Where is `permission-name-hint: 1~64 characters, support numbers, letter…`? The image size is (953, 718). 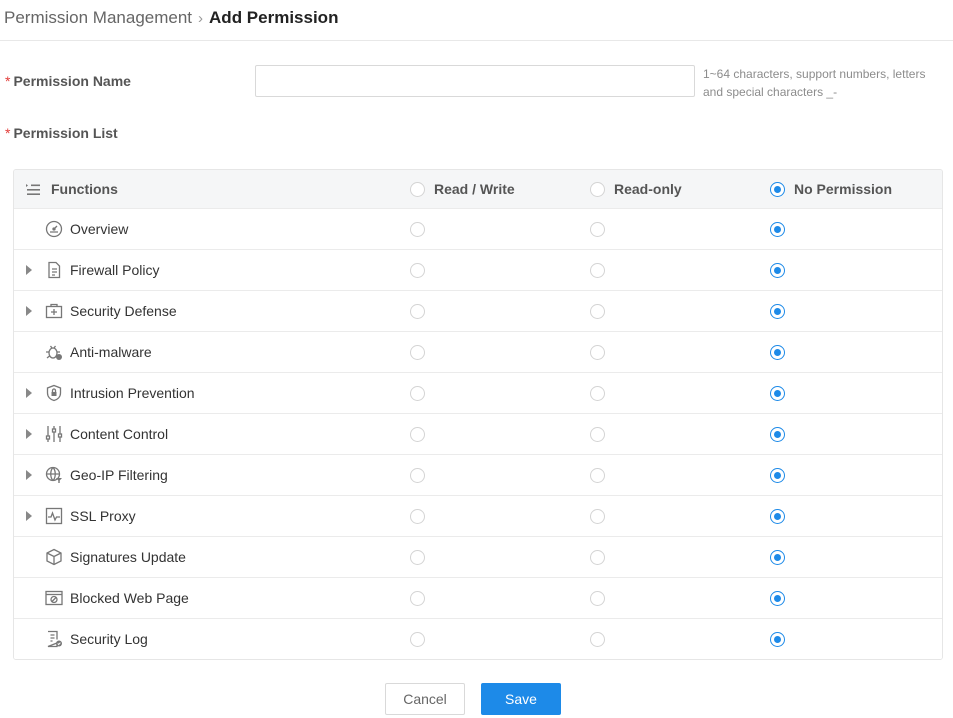 permission-name-hint: 1~64 characters, support numbers, letter… is located at coordinates (814, 83).